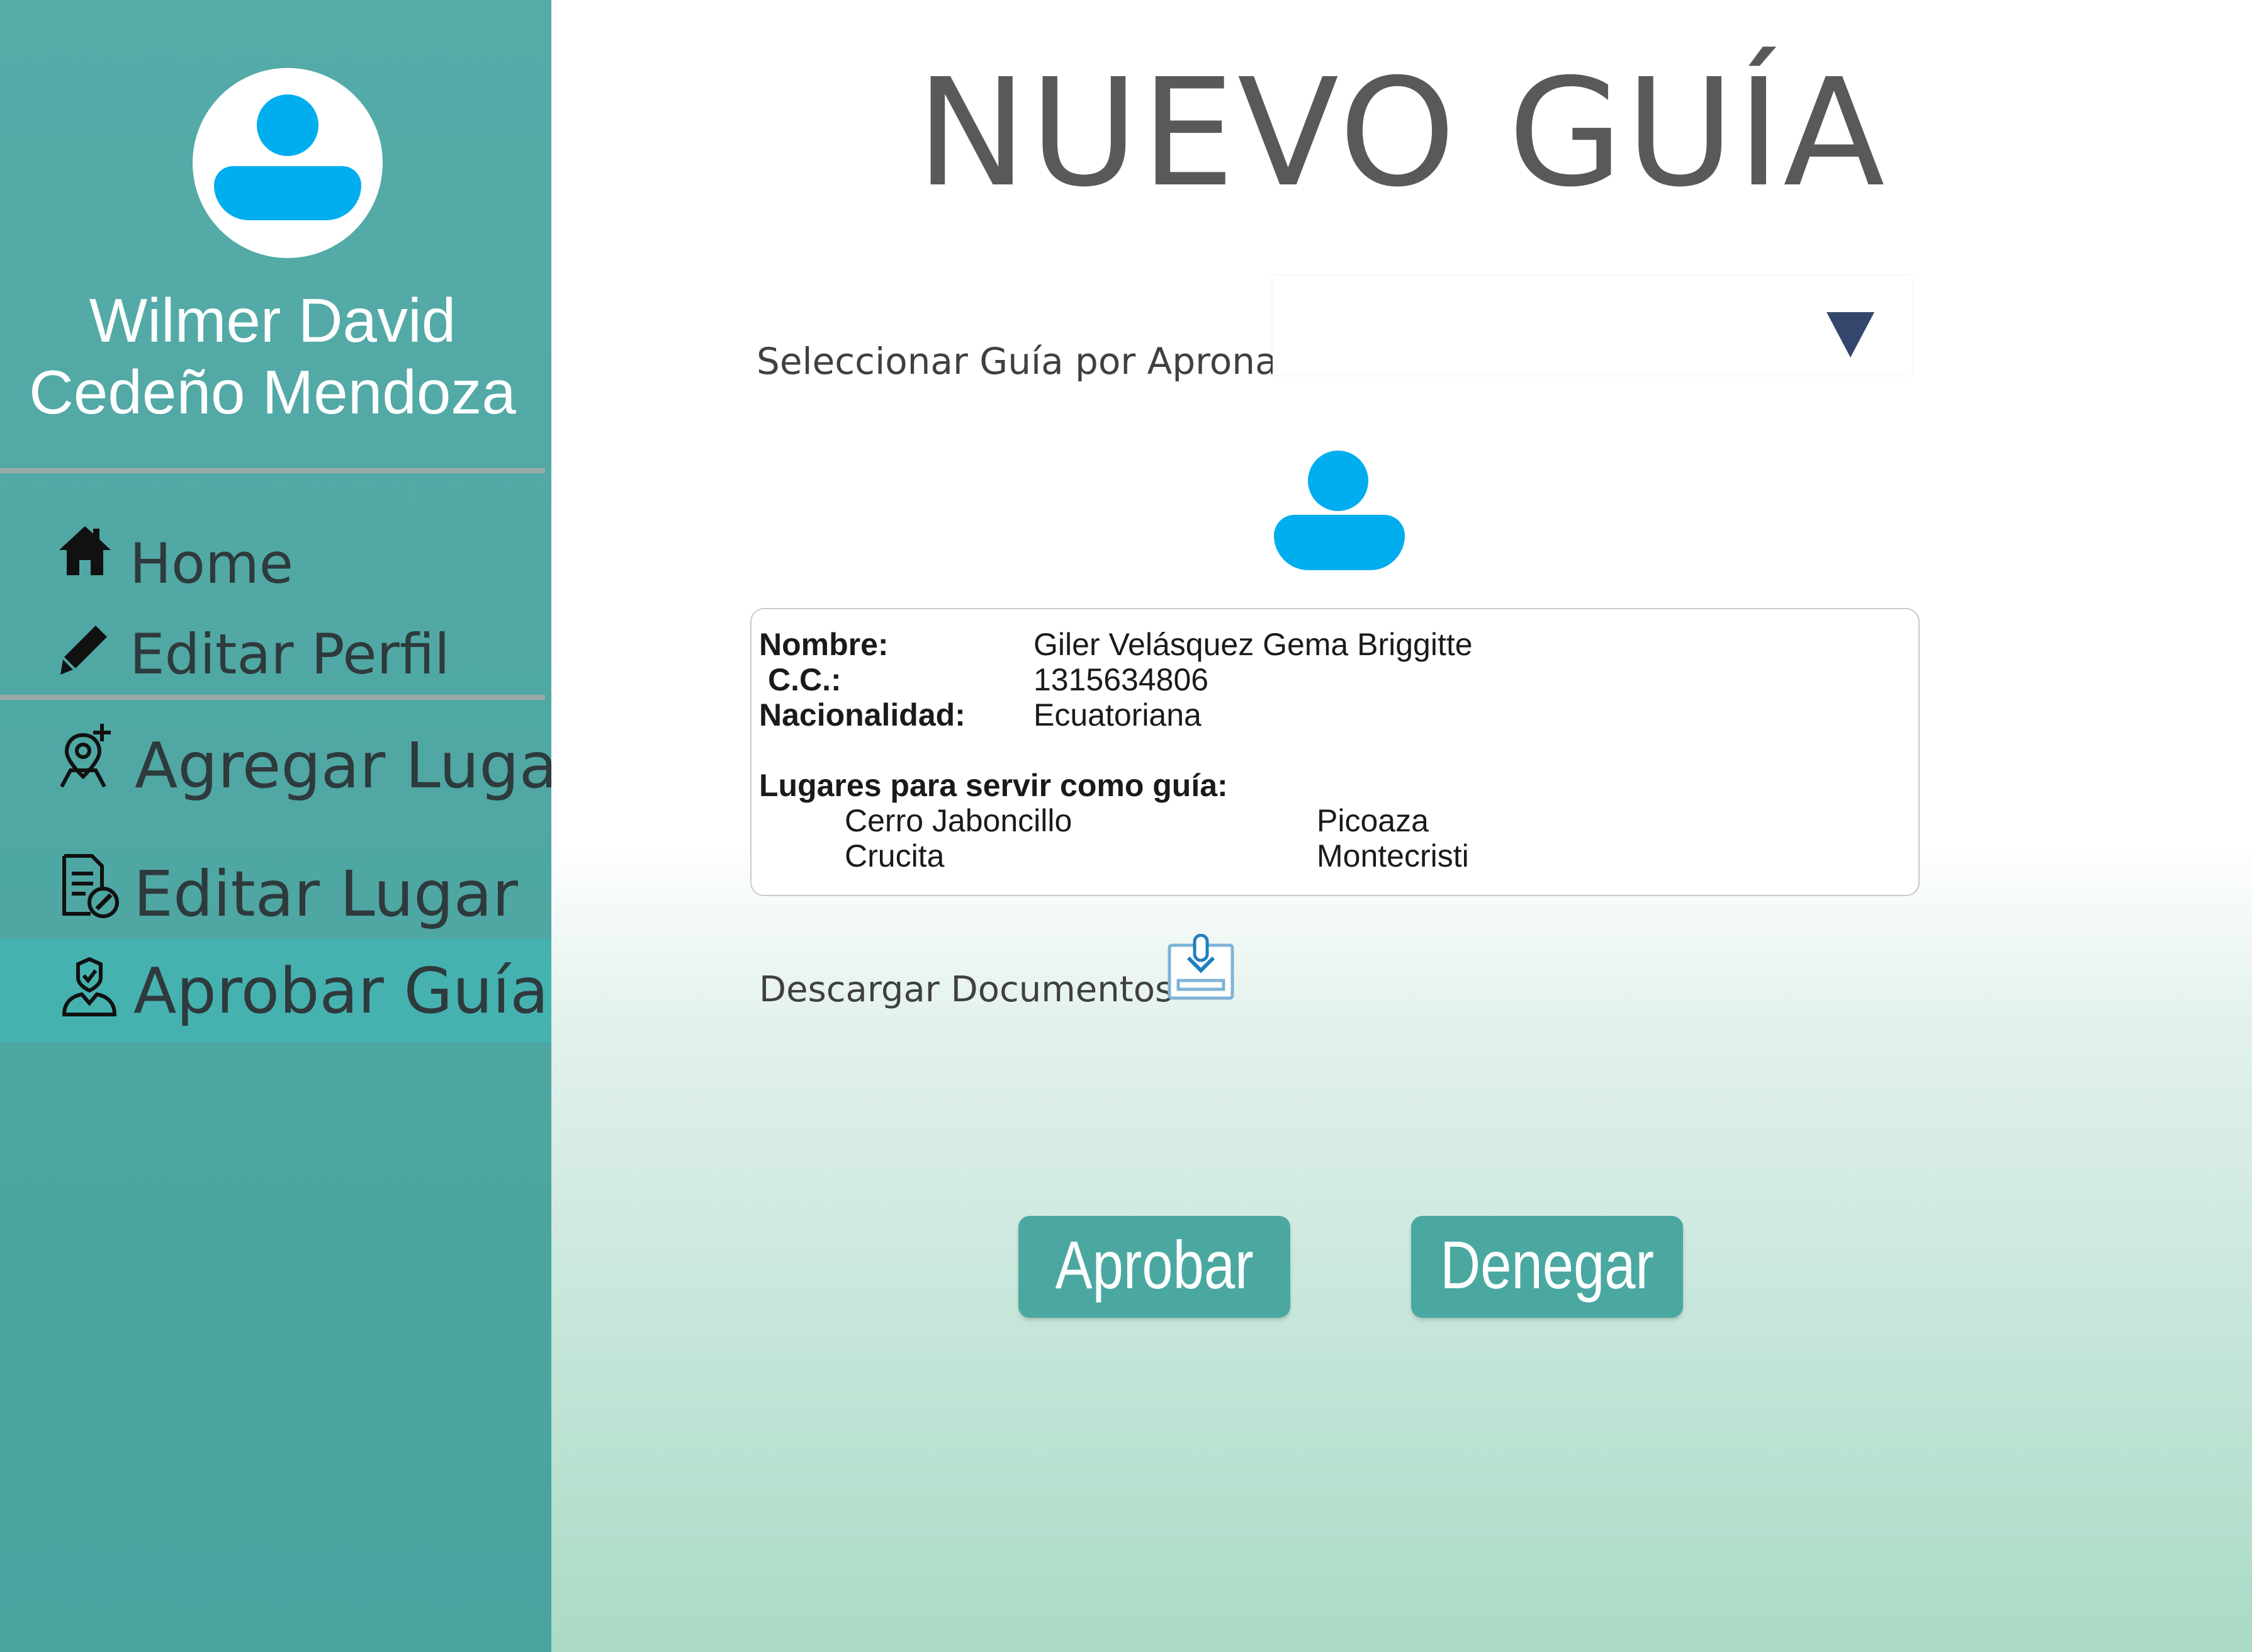 This screenshot has width=2252, height=1652. What do you see at coordinates (288, 163) in the screenshot?
I see `user-avatar-icon` at bounding box center [288, 163].